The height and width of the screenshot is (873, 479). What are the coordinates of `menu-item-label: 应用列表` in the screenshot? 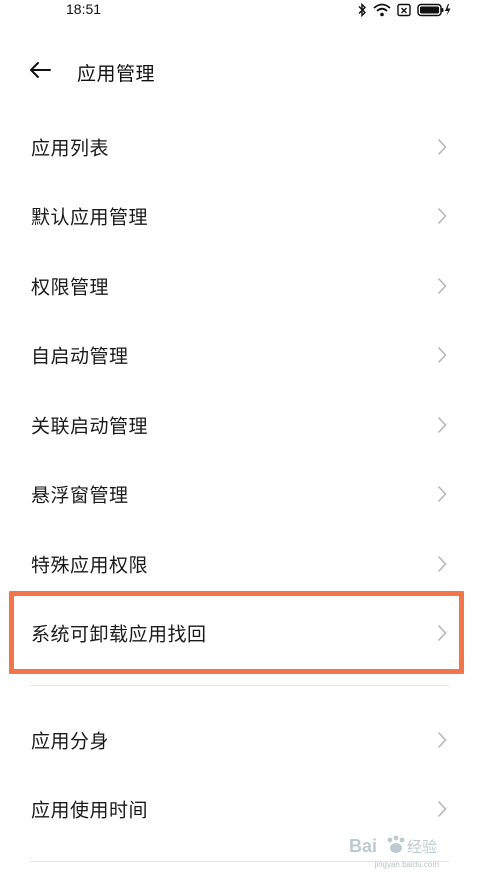 It's located at (70, 148).